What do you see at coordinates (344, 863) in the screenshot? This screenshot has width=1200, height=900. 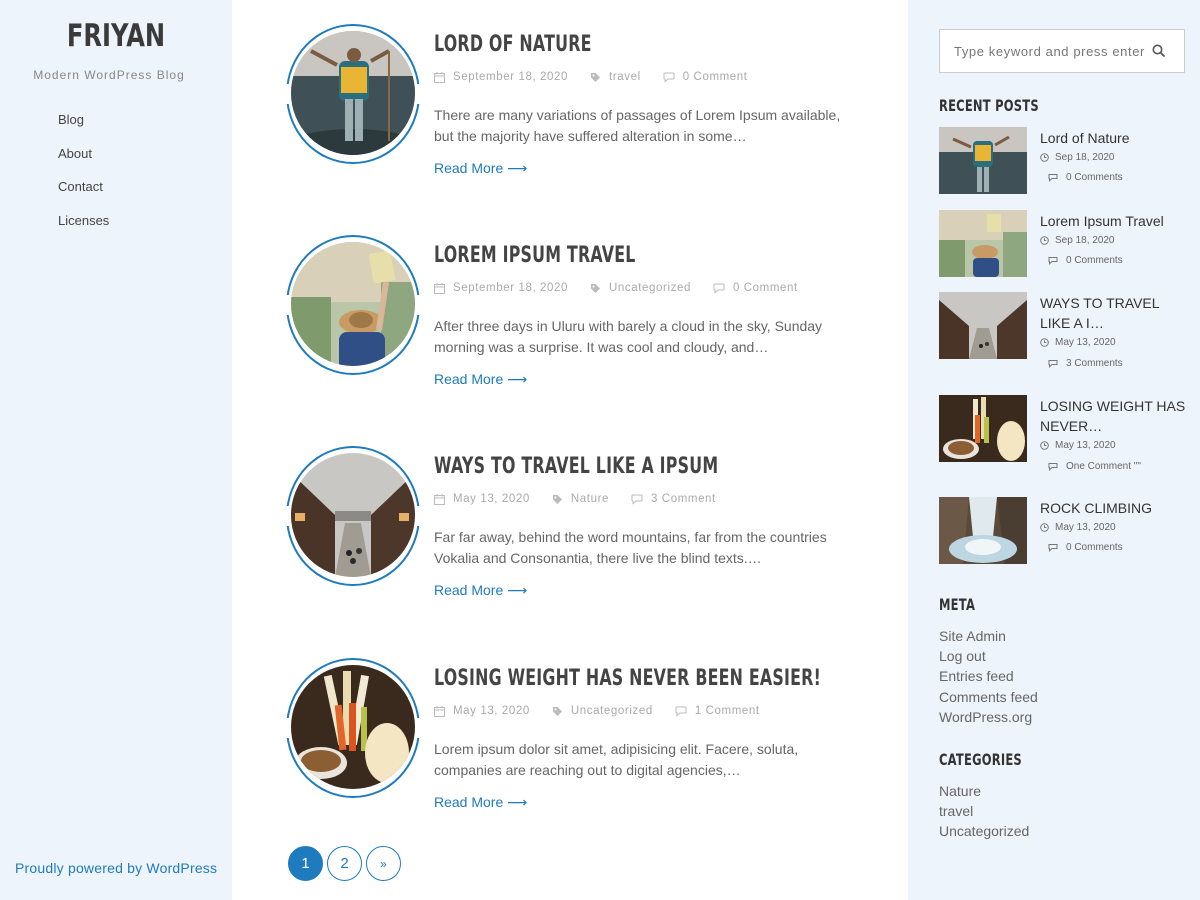 I see `page-button-2: 2` at bounding box center [344, 863].